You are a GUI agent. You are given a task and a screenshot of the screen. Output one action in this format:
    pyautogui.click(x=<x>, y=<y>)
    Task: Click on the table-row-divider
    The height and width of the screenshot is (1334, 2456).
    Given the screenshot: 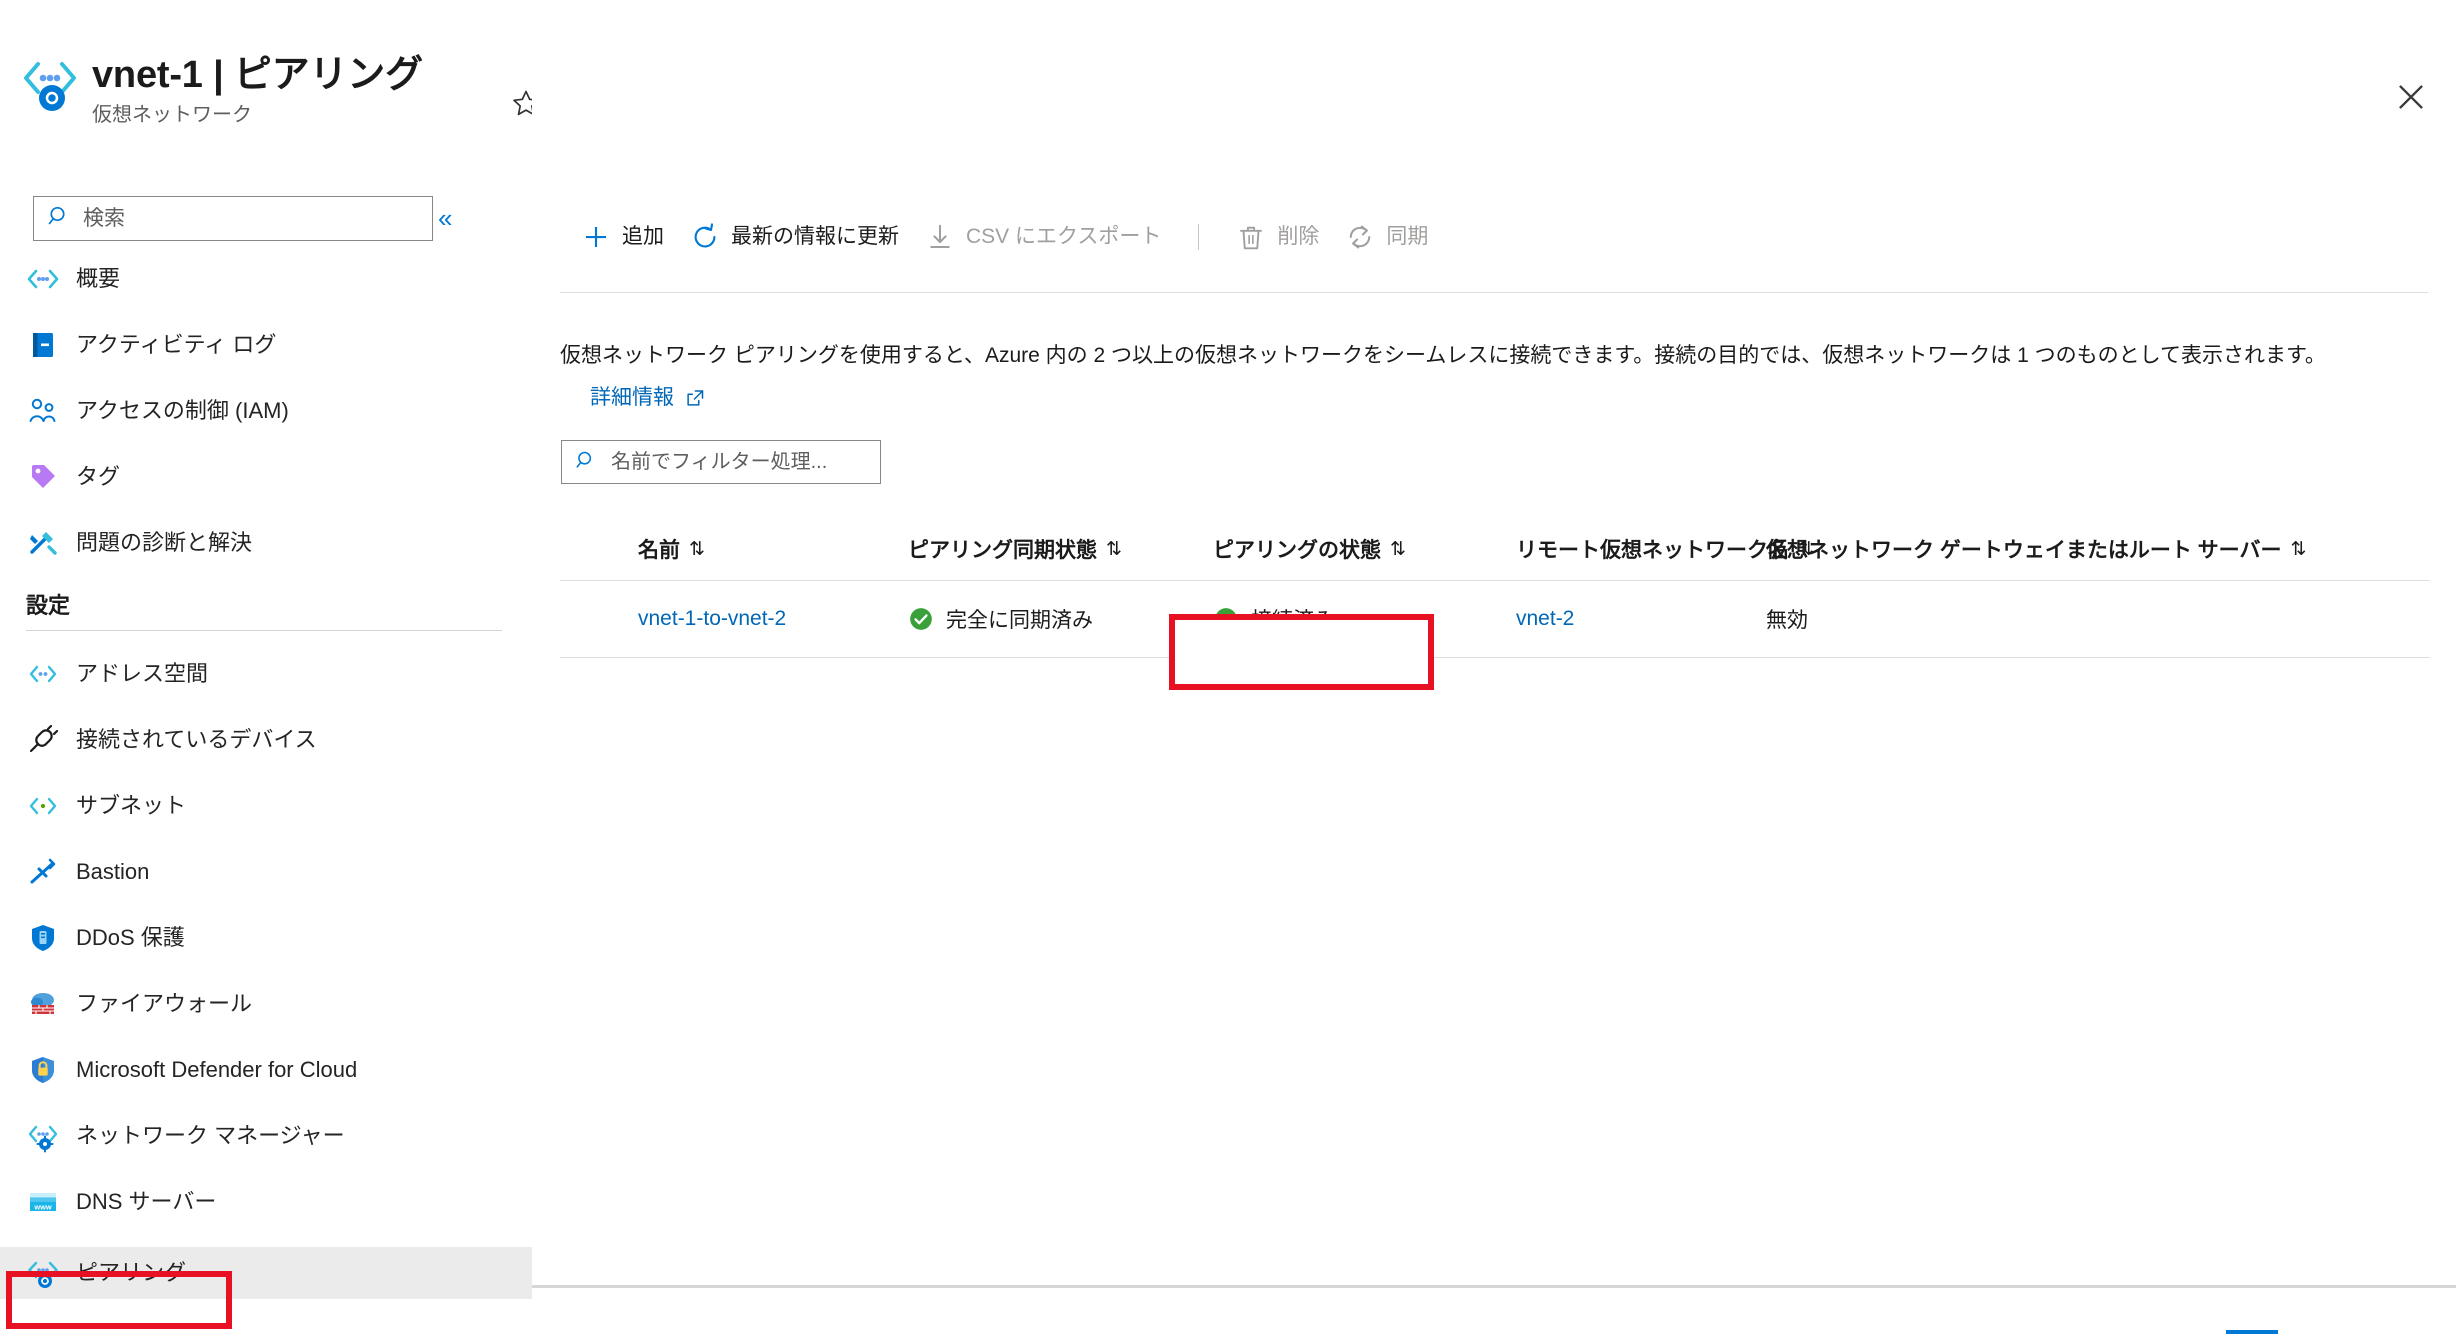 What is the action you would take?
    pyautogui.click(x=1495, y=657)
    